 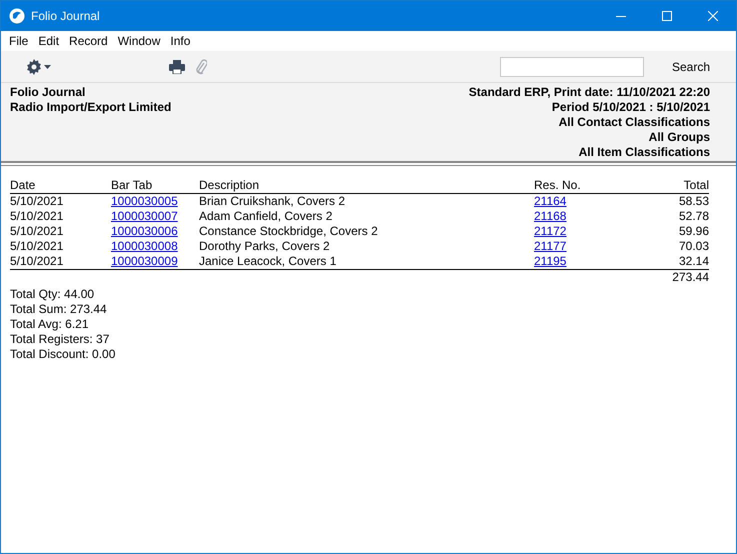 I want to click on reservation-link: 21168, so click(x=550, y=216).